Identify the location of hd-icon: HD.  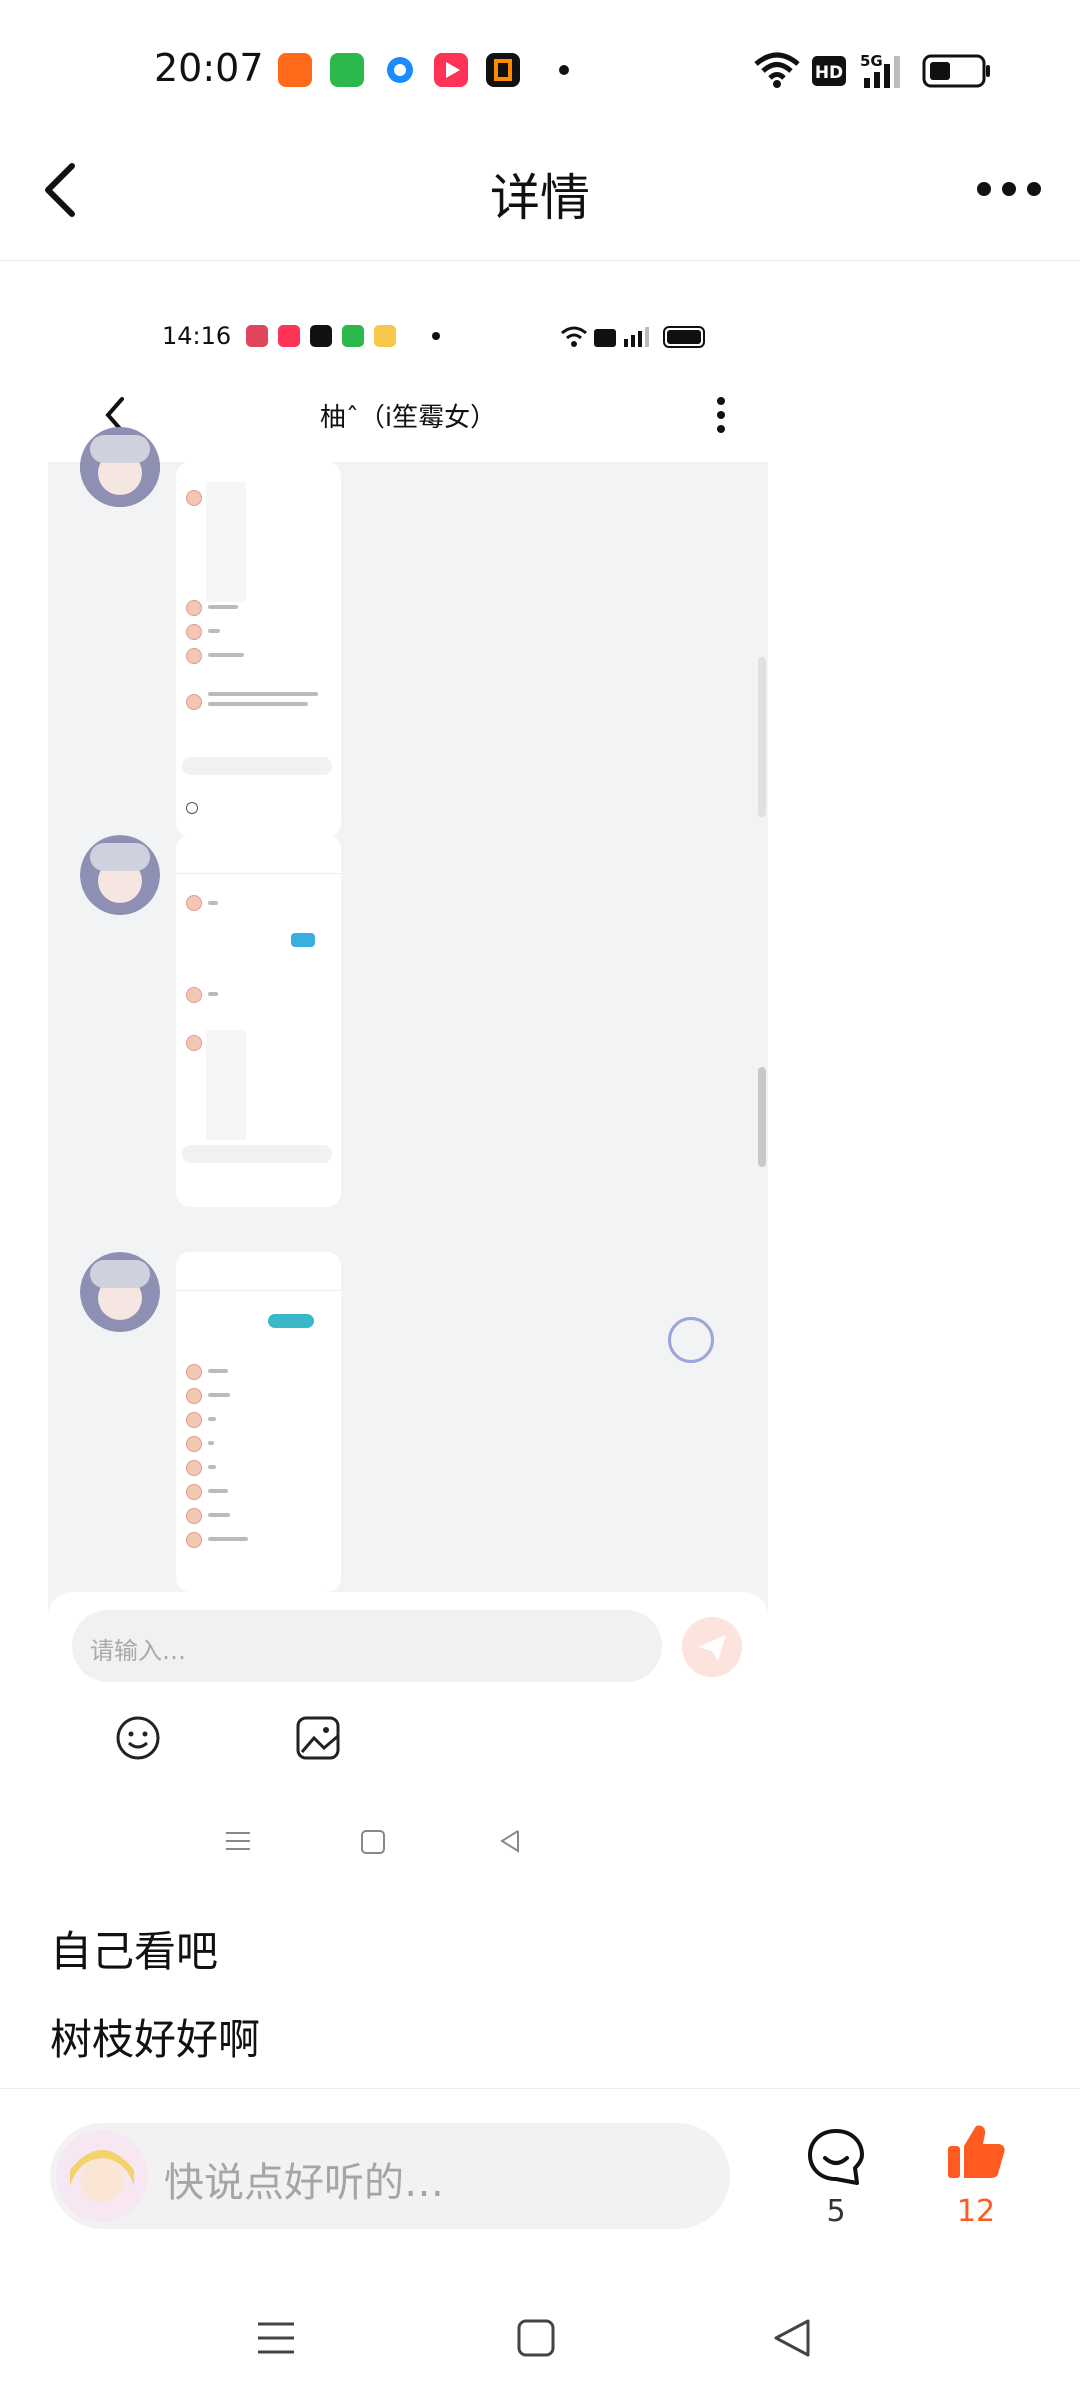
(829, 71).